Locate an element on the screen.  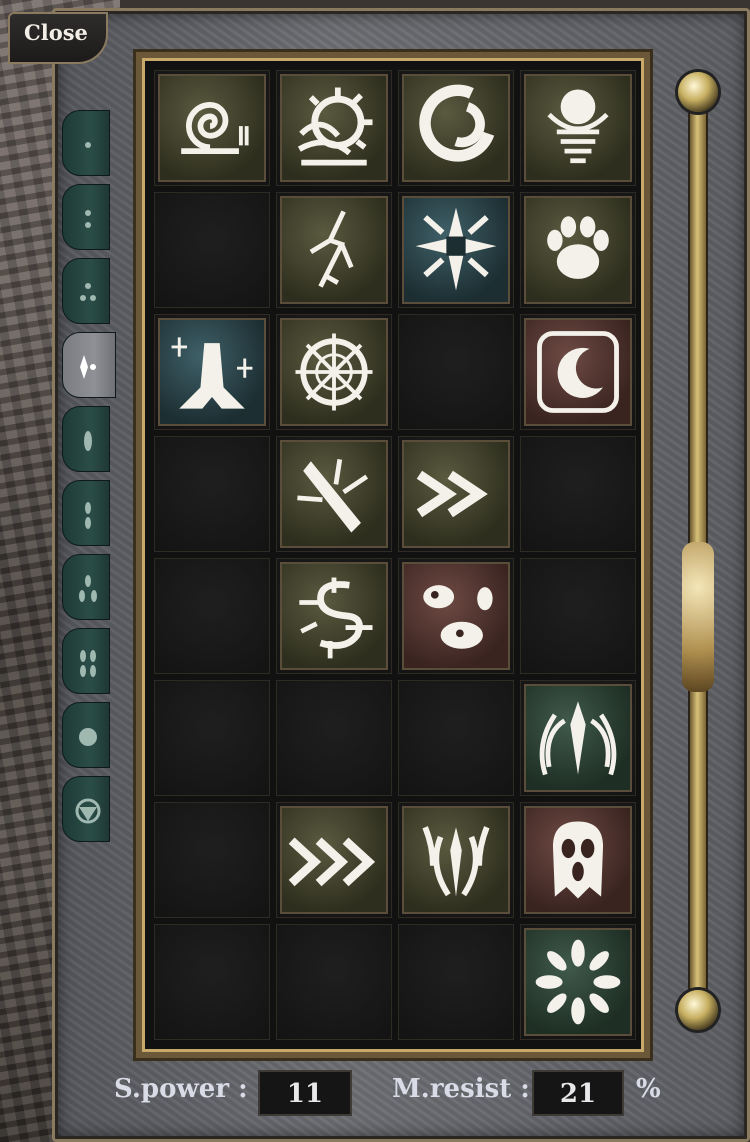
rune-glyph-spell-icon is located at coordinates (334, 616).